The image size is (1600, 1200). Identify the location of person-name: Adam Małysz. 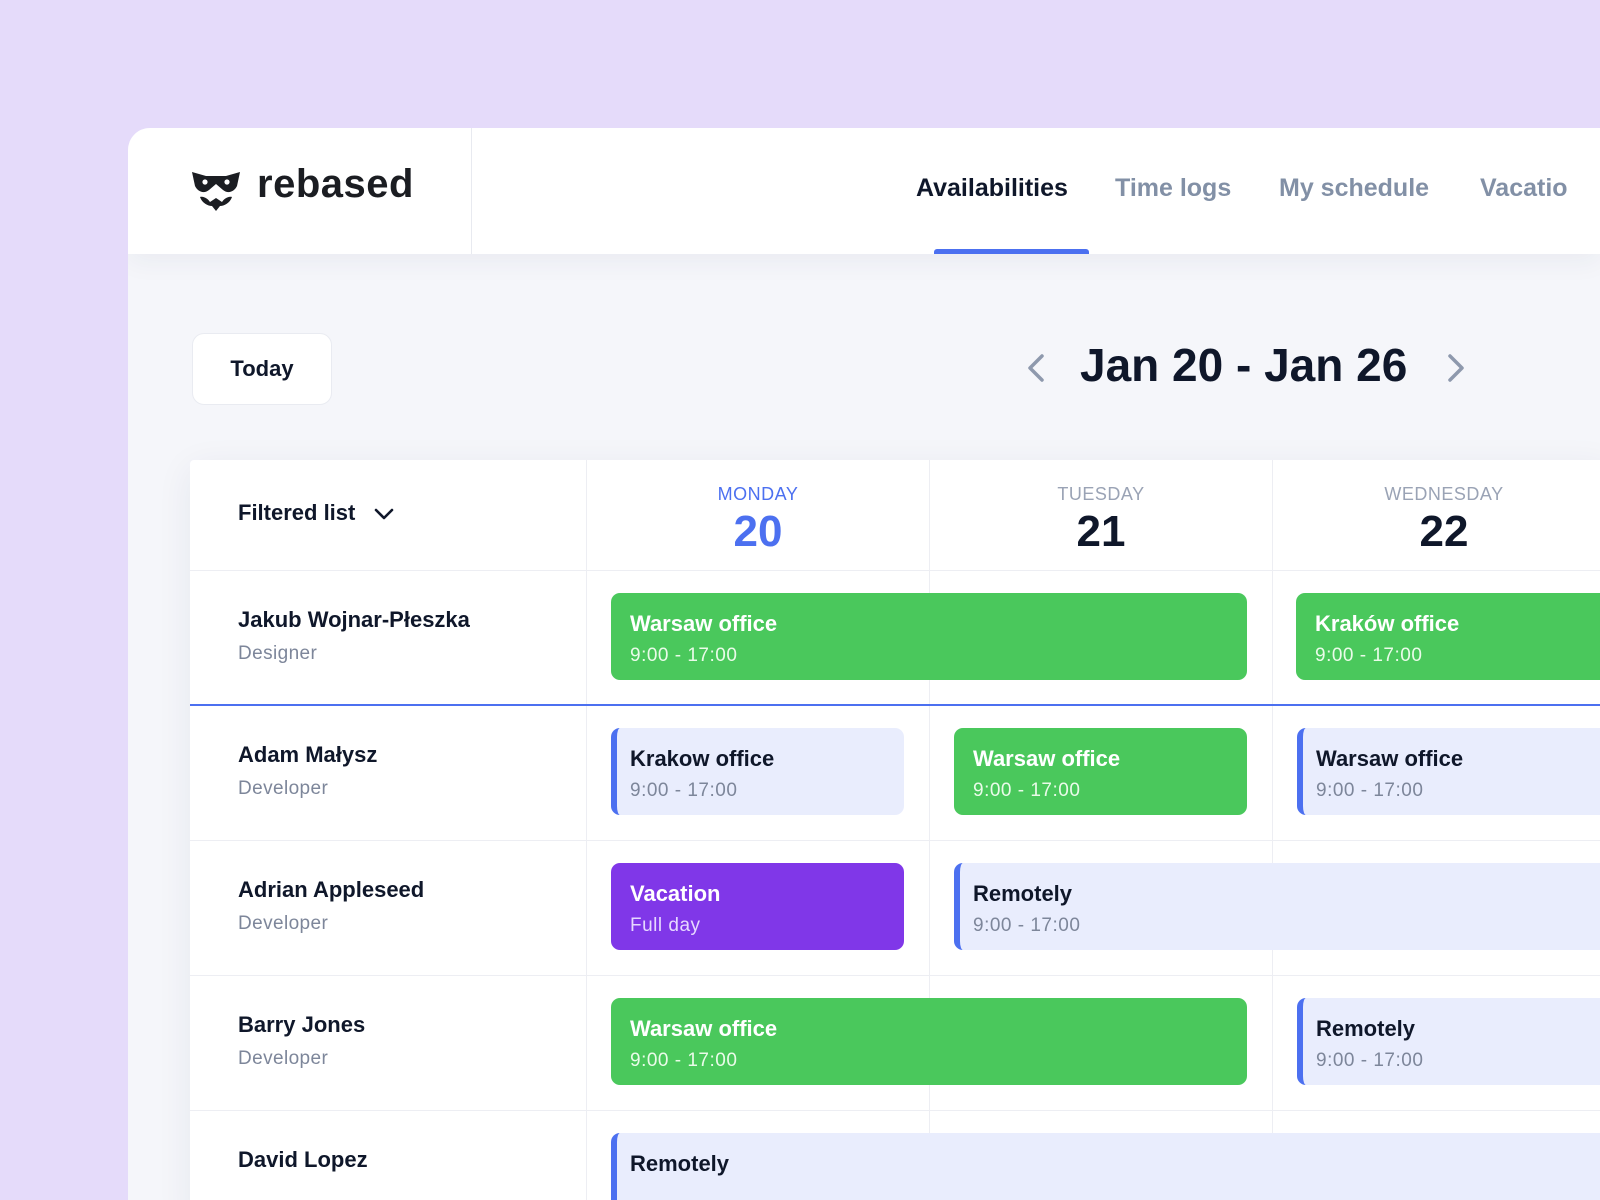
(308, 754).